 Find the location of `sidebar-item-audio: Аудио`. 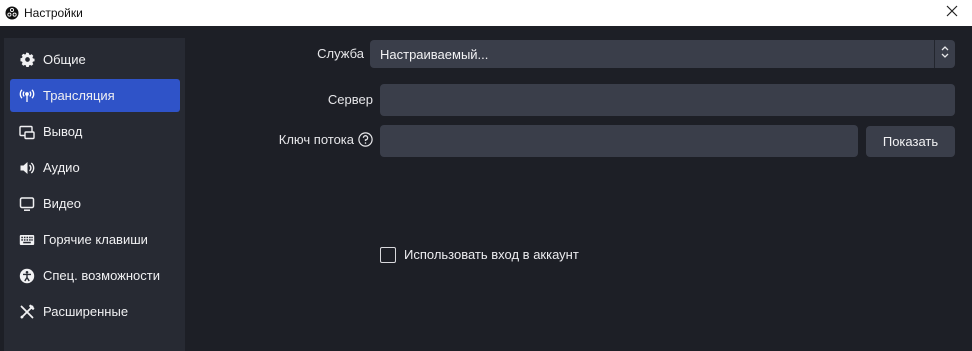

sidebar-item-audio: Аудио is located at coordinates (95, 167).